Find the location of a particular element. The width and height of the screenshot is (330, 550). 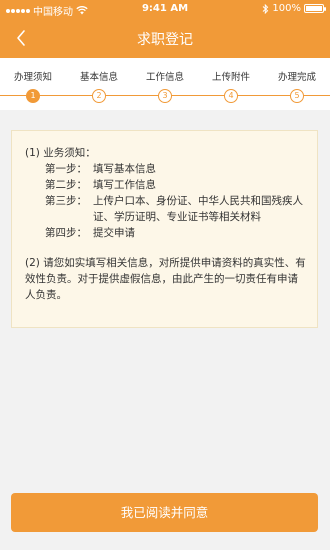

nav-bar: 求职登记 is located at coordinates (165, 38).